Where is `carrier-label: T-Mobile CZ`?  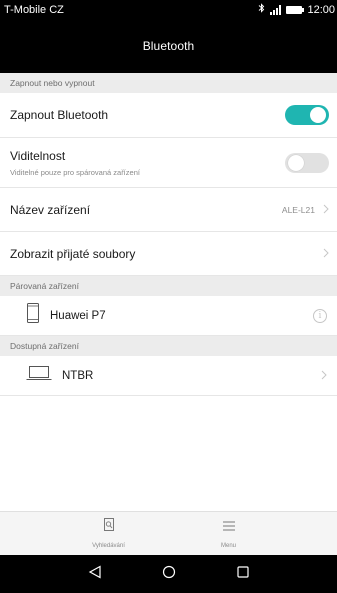 carrier-label: T-Mobile CZ is located at coordinates (34, 9).